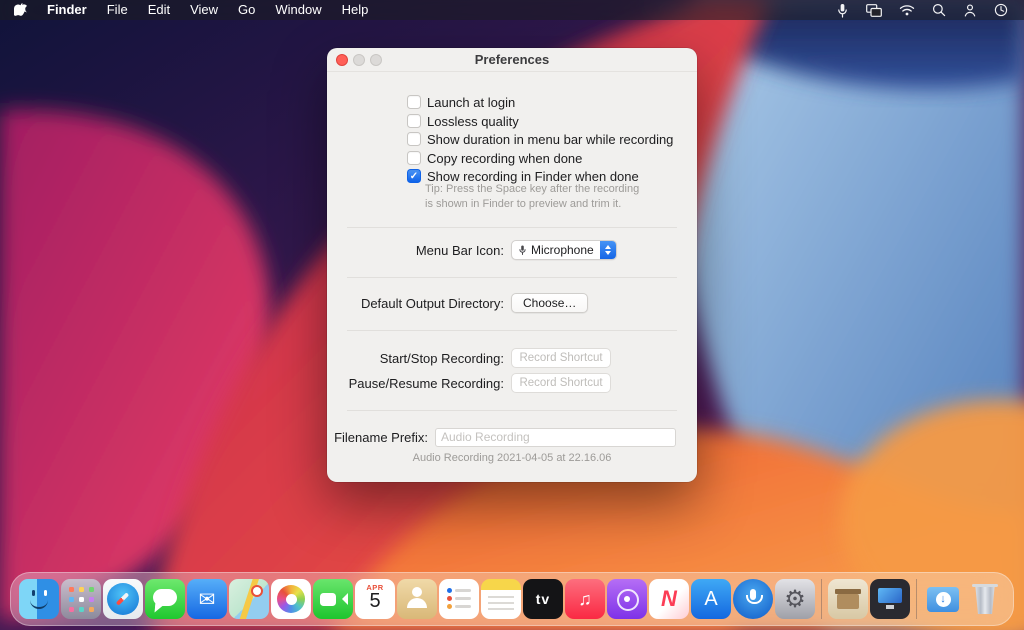 This screenshot has width=1024, height=630. What do you see at coordinates (711, 599) in the screenshot?
I see `dock-icon-appstore` at bounding box center [711, 599].